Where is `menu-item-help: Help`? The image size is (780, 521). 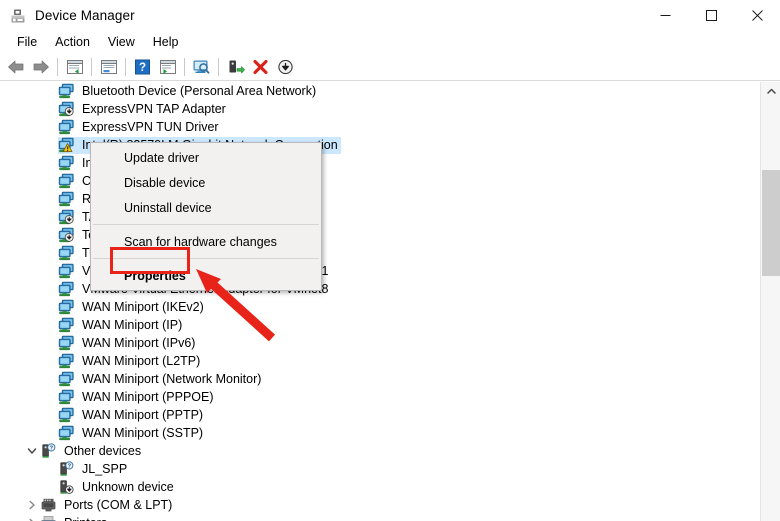 menu-item-help: Help is located at coordinates (166, 42).